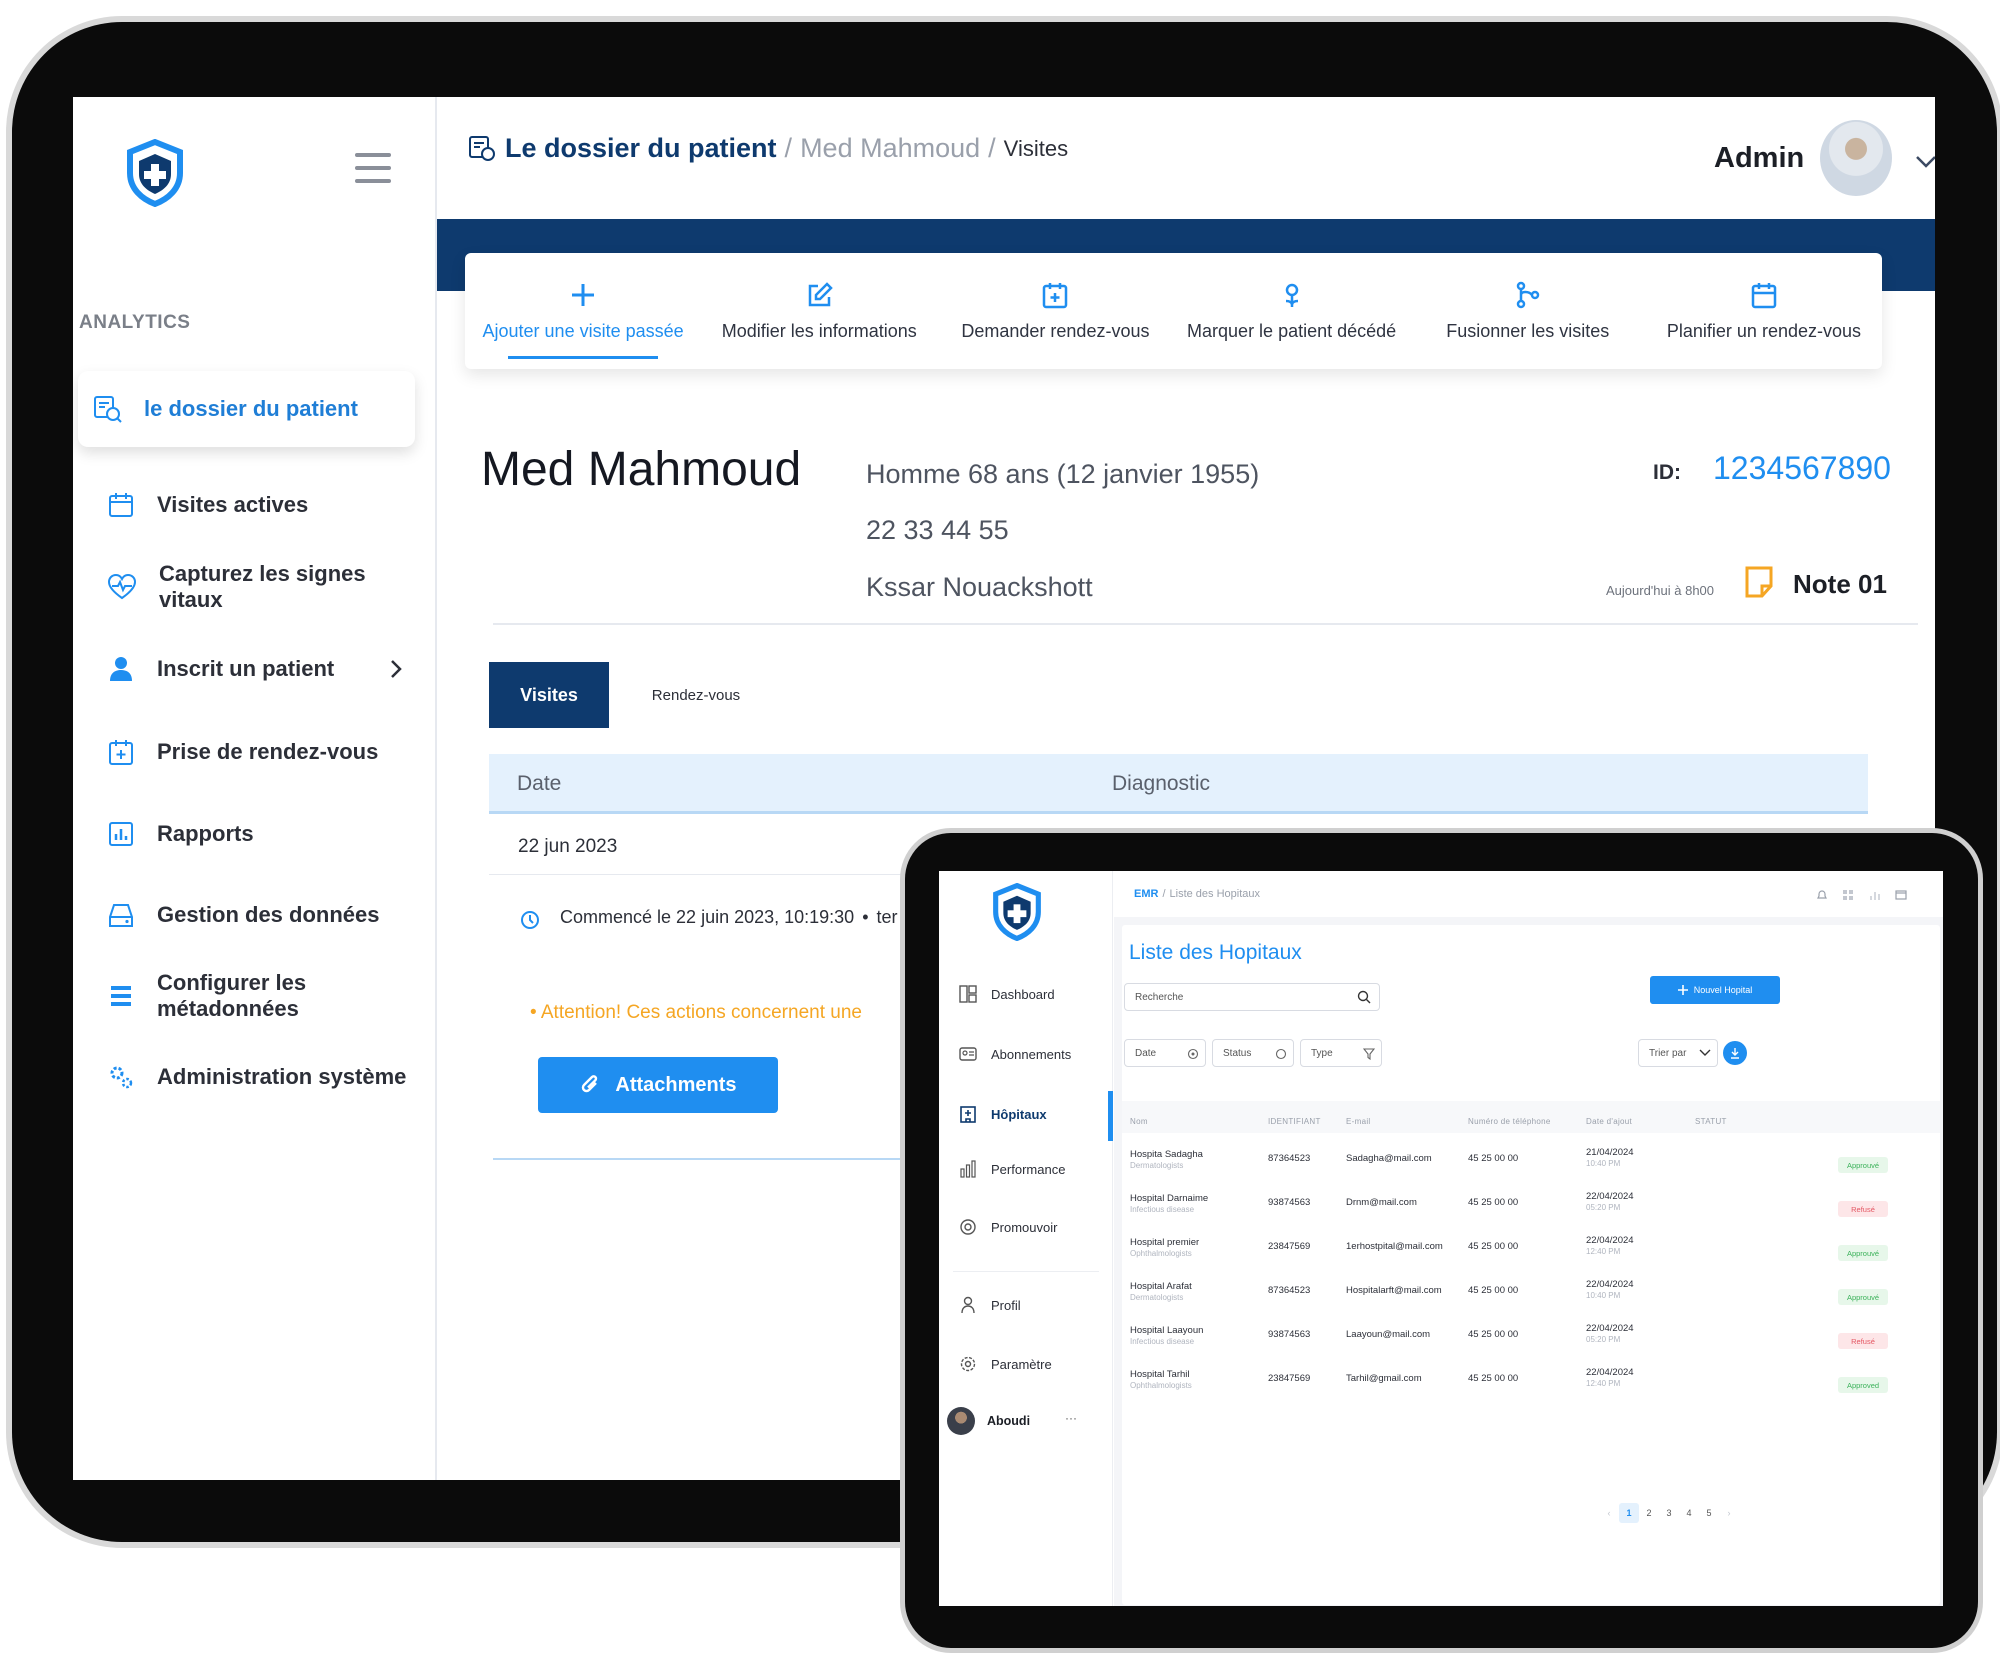 The width and height of the screenshot is (2000, 1662). Describe the element at coordinates (121, 834) in the screenshot. I see `report-icon` at that location.